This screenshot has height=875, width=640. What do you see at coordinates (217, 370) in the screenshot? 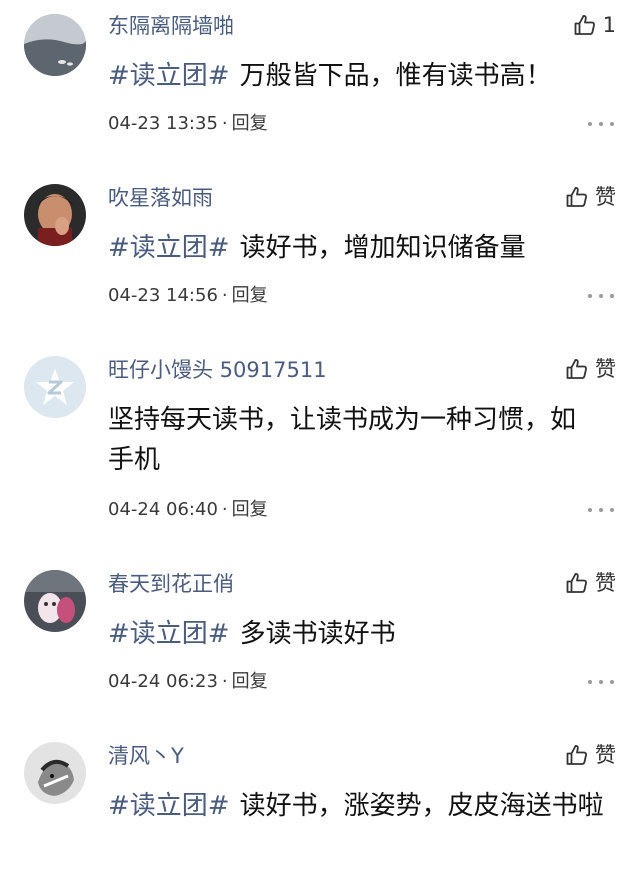
I see `username: 旺仔小馒头 50917511` at bounding box center [217, 370].